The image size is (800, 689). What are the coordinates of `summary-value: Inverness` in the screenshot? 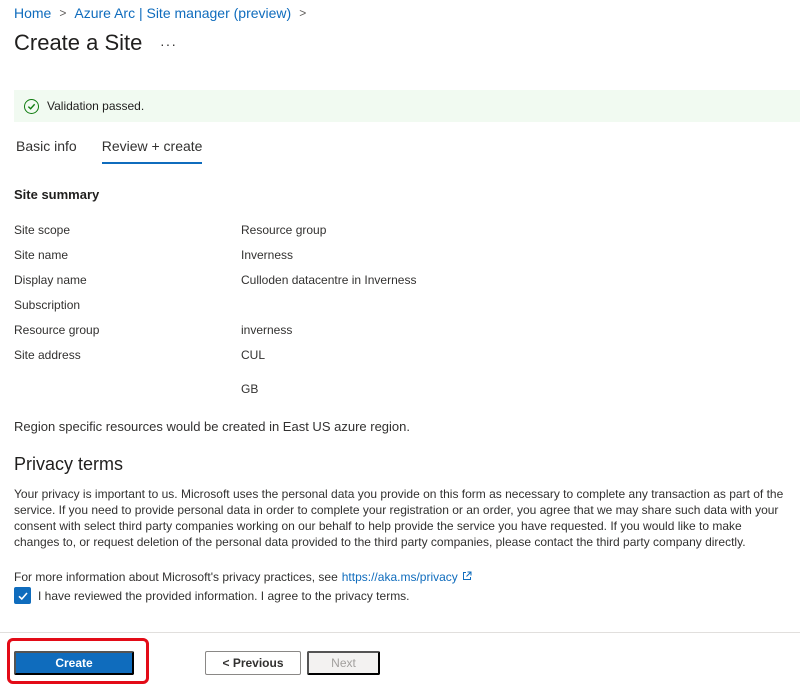 It's located at (267, 255).